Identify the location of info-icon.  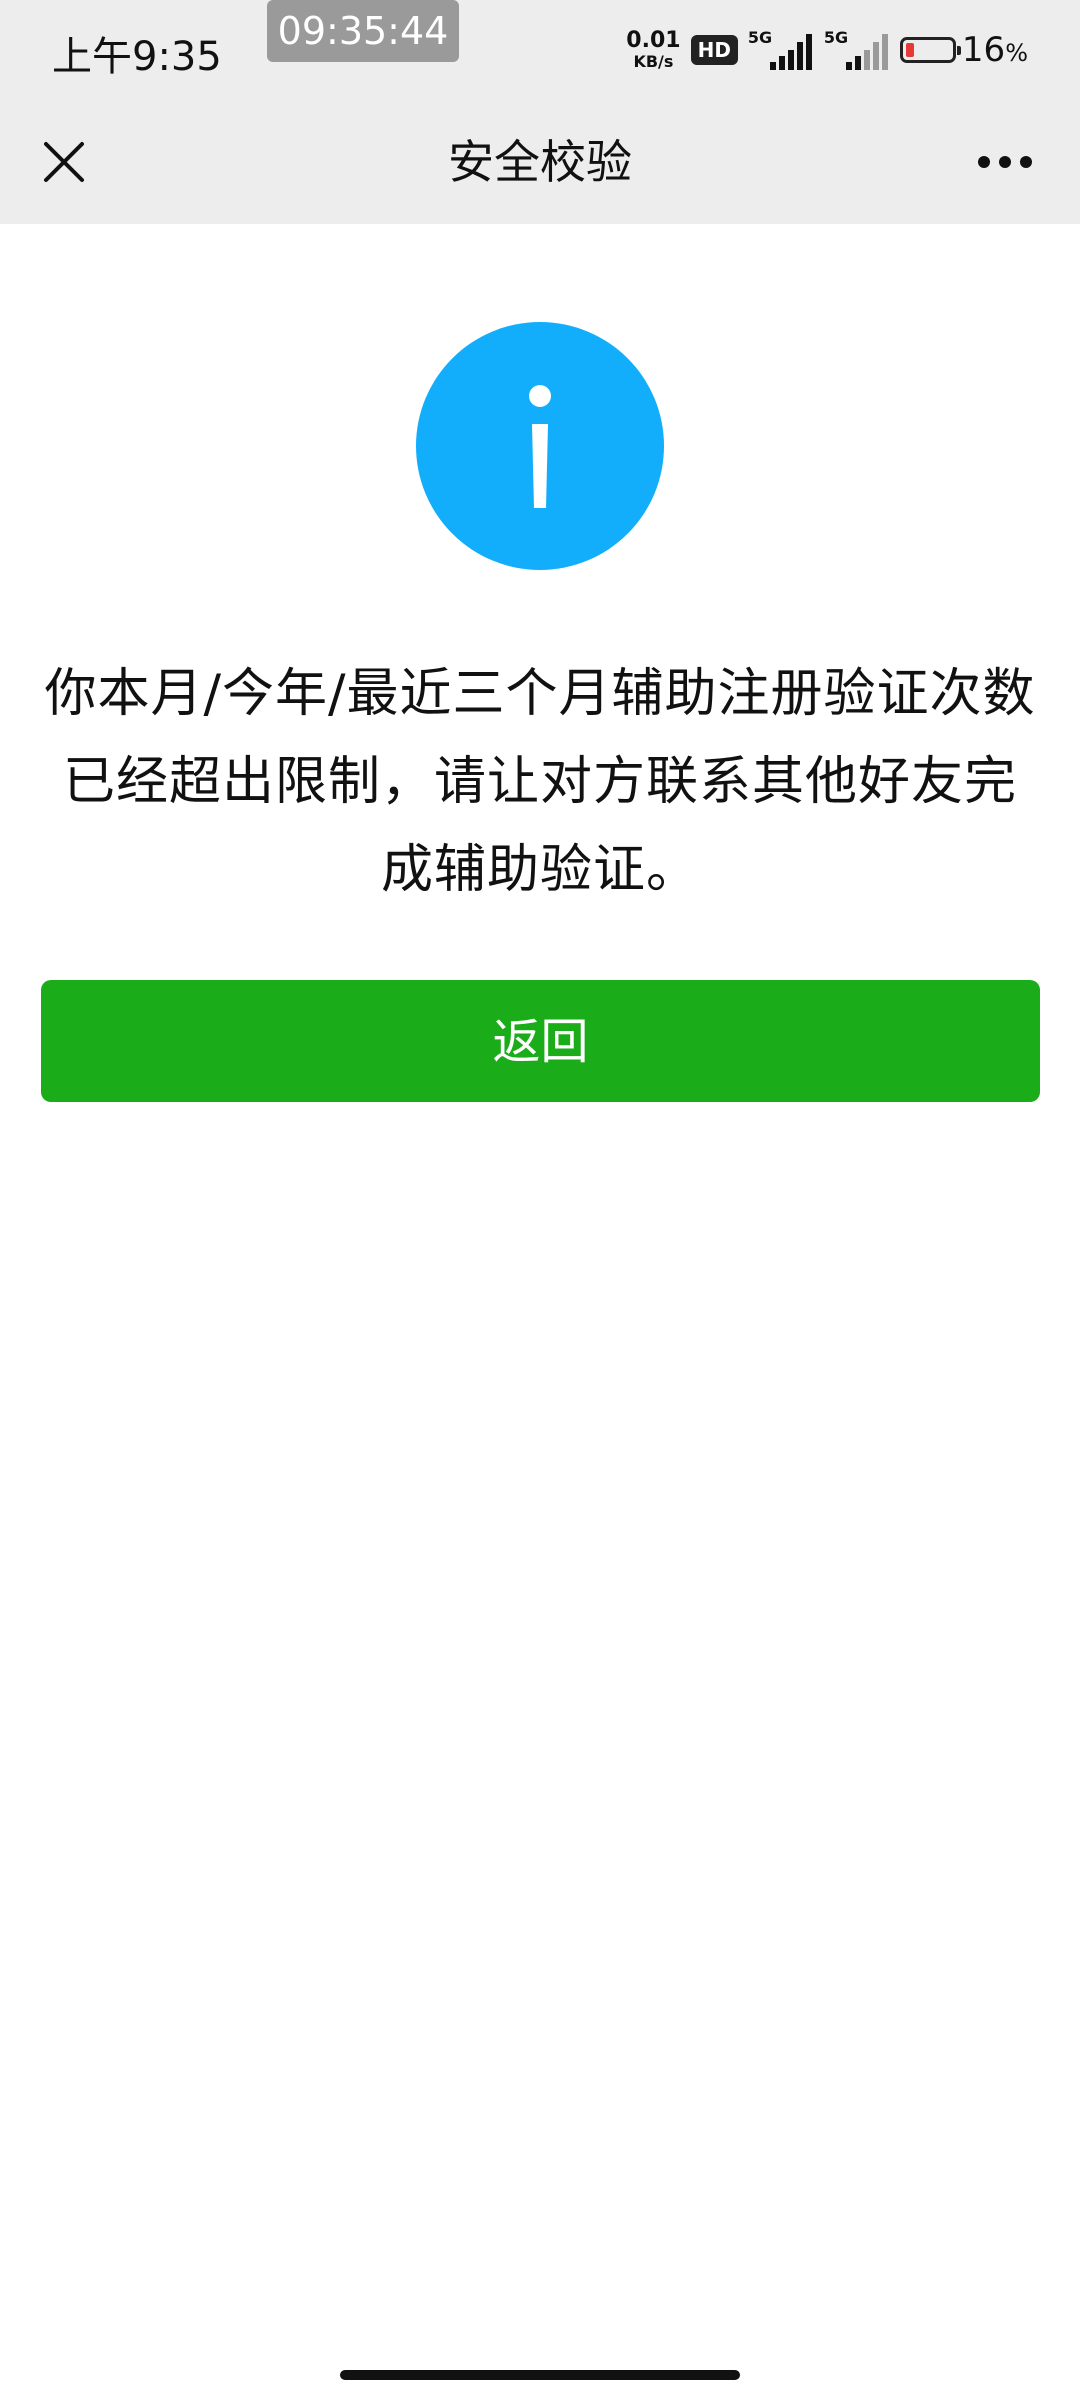
(540, 446).